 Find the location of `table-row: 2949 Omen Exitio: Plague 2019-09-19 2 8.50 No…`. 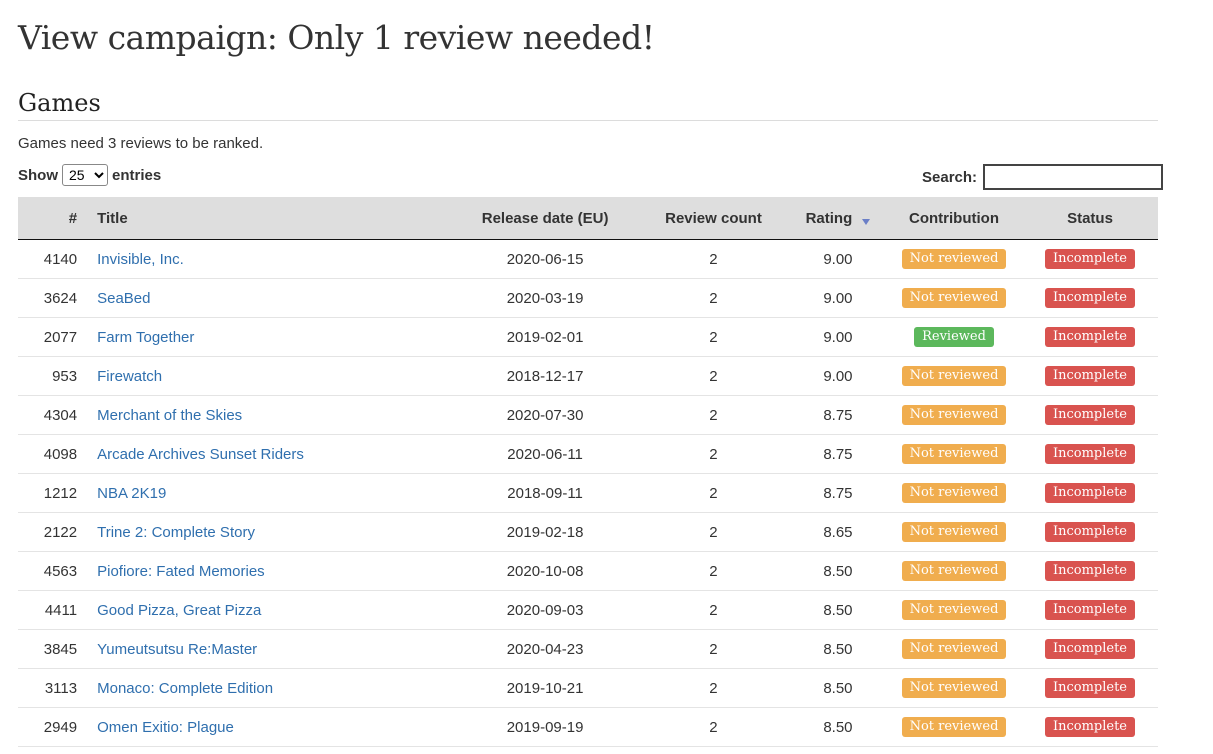

table-row: 2949 Omen Exitio: Plague 2019-09-19 2 8.50 No… is located at coordinates (588, 727).